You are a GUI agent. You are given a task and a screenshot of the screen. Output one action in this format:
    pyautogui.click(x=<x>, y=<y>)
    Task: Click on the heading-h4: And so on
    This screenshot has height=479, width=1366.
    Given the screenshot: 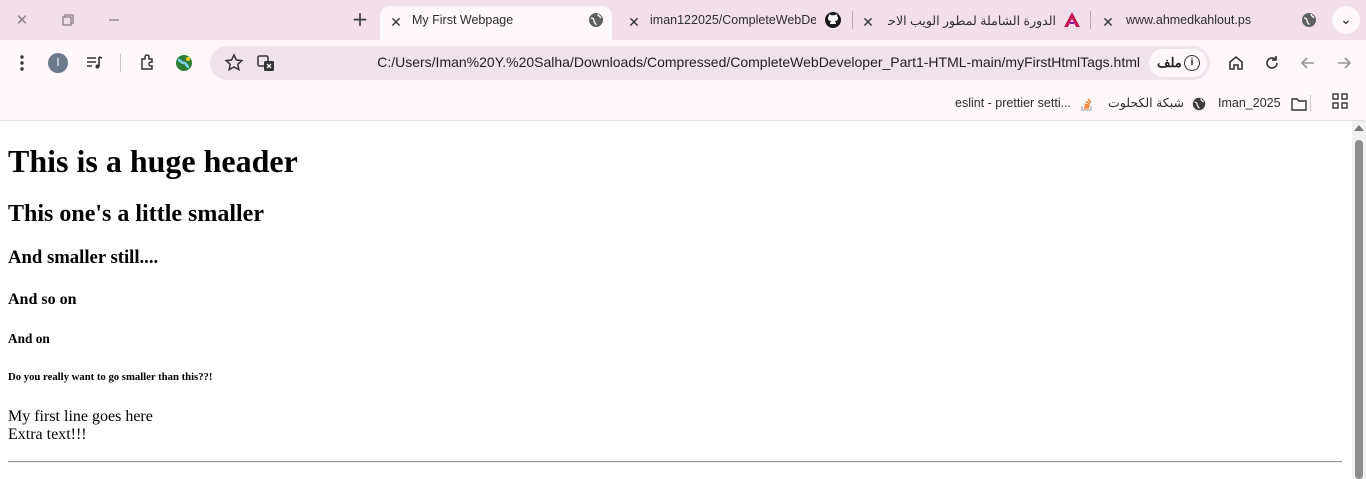 What is the action you would take?
    pyautogui.click(x=42, y=299)
    